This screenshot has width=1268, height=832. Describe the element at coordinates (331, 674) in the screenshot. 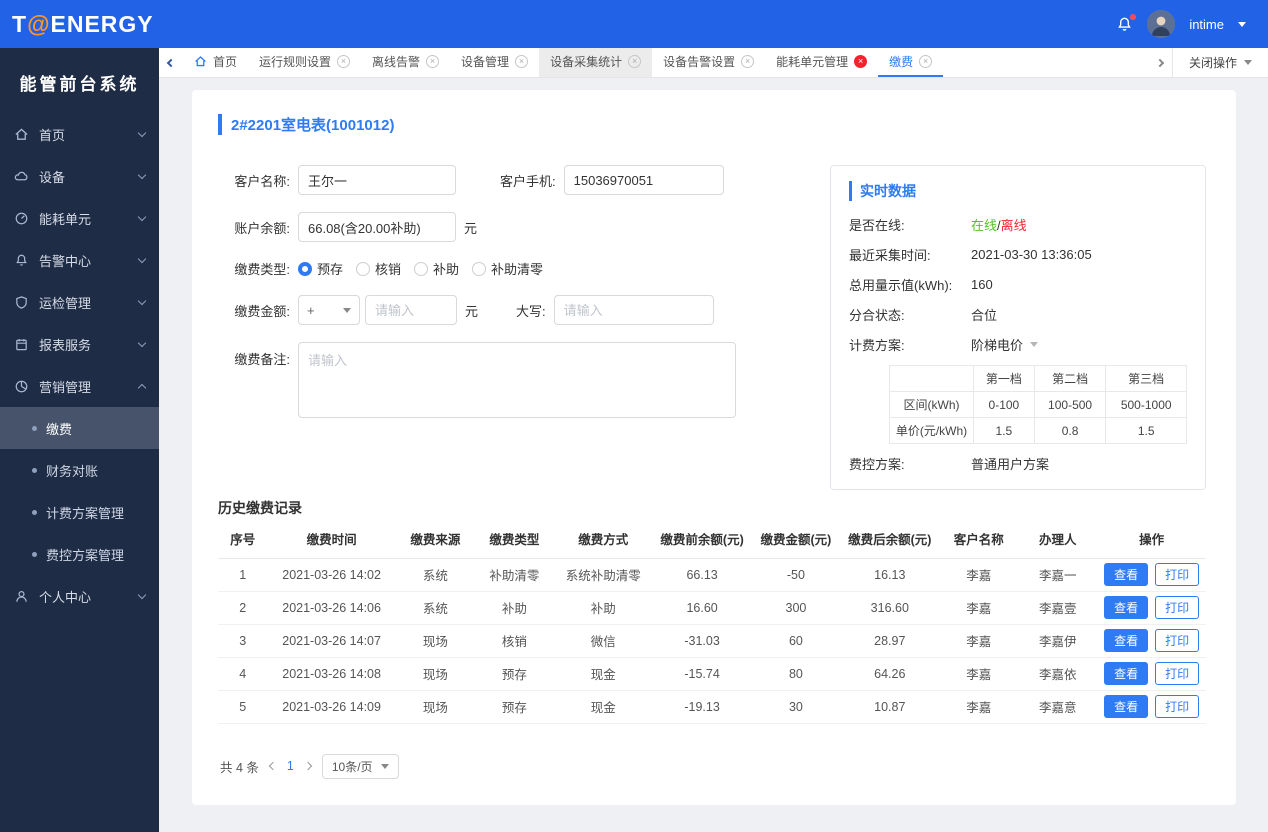

I see `cell-pay-time: 2021-03-26 14:08` at that location.